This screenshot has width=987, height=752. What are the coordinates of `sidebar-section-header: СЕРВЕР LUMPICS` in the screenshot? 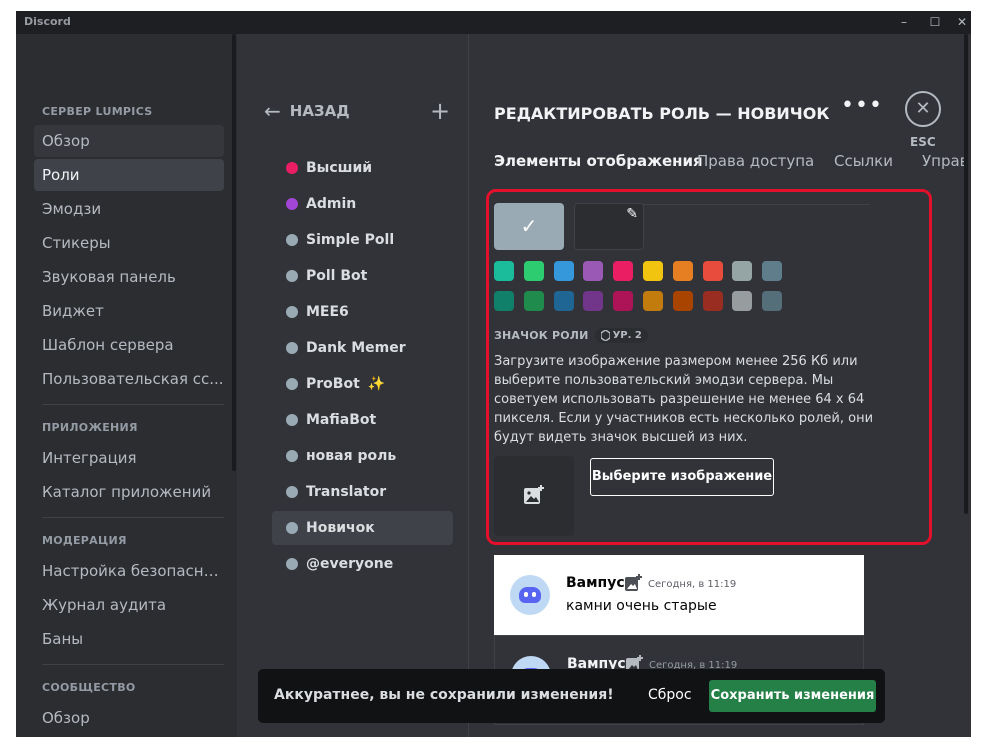 It's located at (97, 111).